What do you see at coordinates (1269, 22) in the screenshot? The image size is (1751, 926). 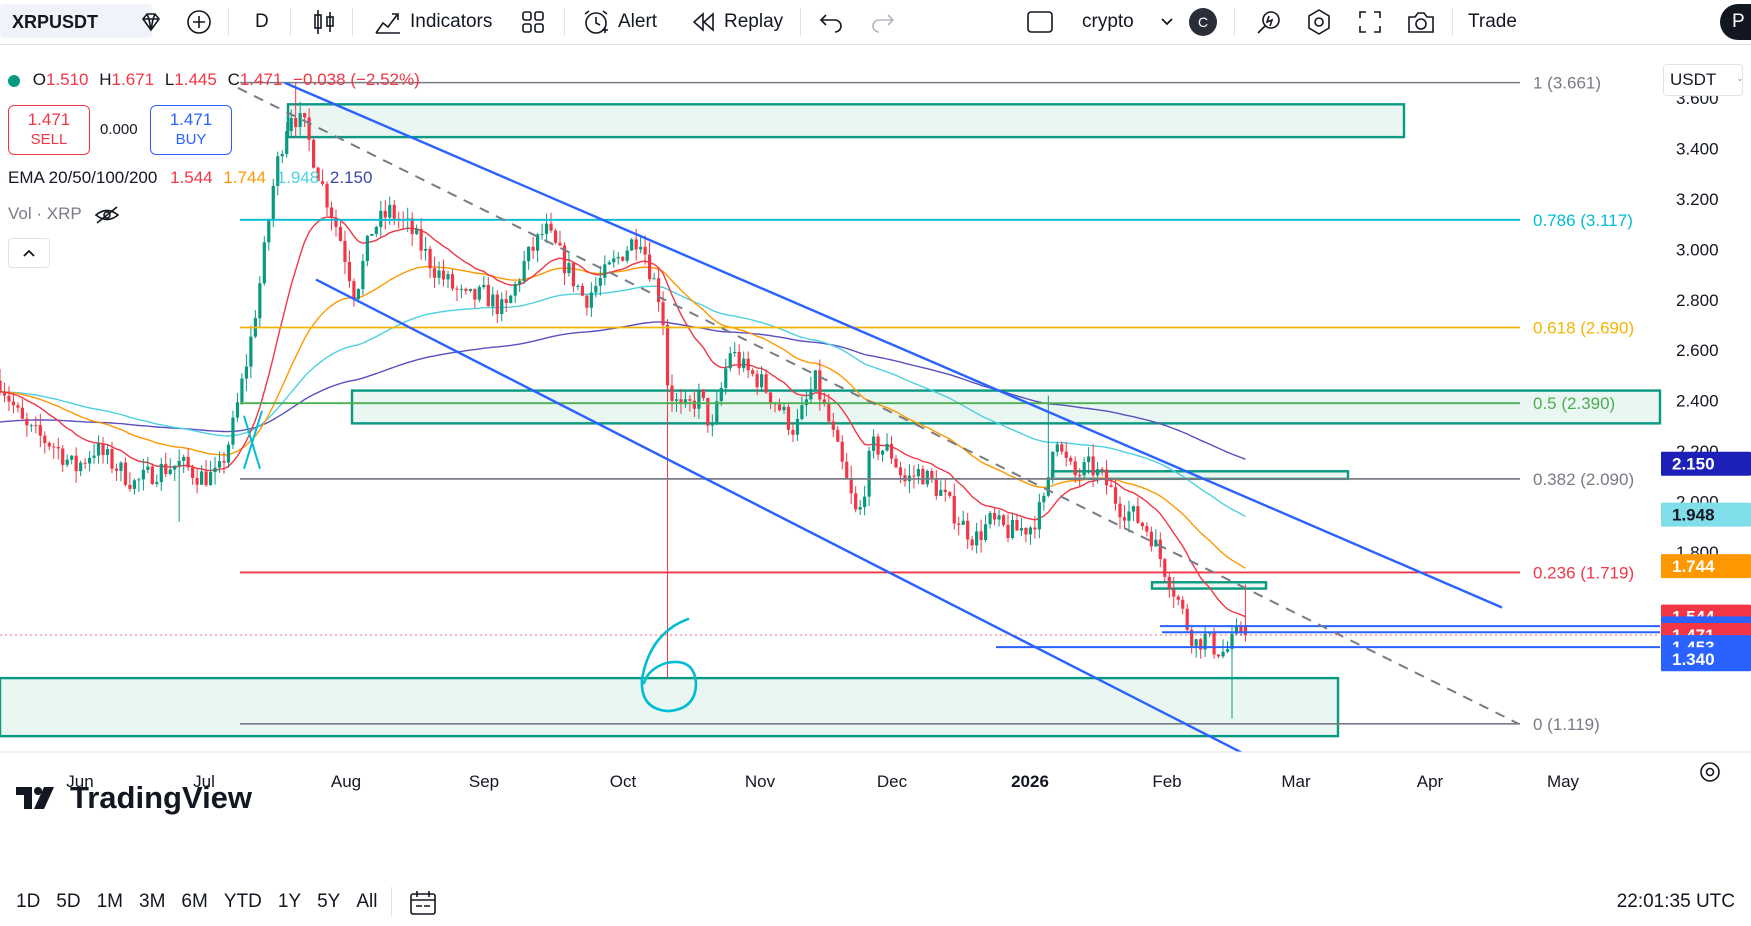 I see `quick-search-icon` at bounding box center [1269, 22].